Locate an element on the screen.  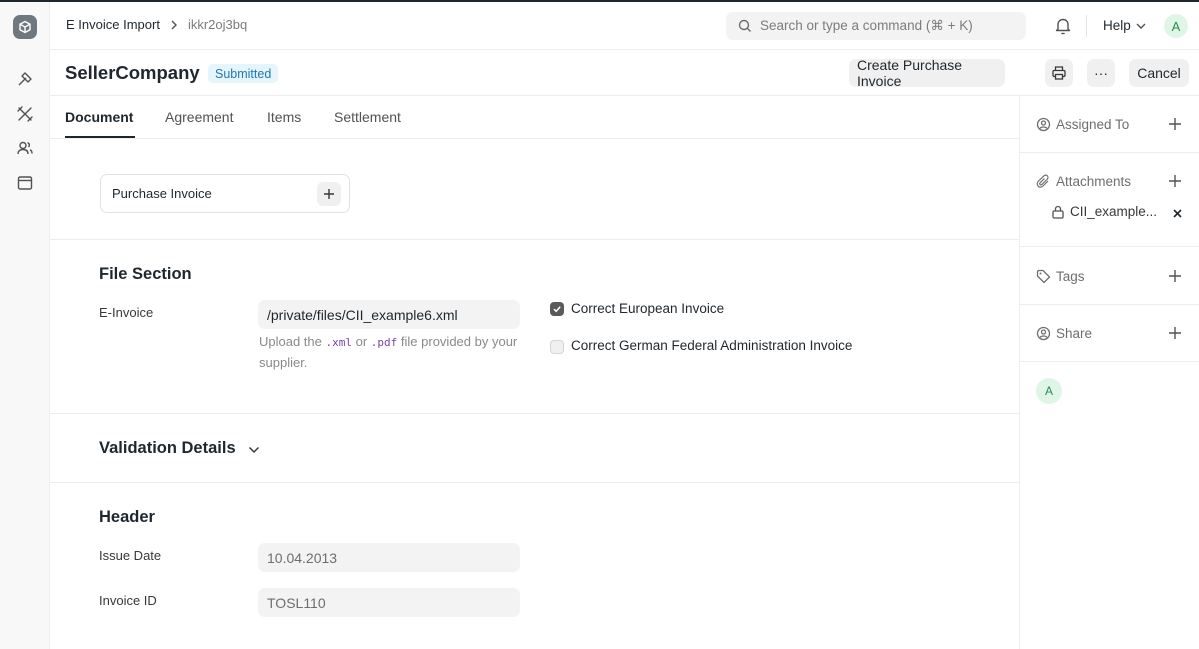
hammer-icon is located at coordinates (25, 79).